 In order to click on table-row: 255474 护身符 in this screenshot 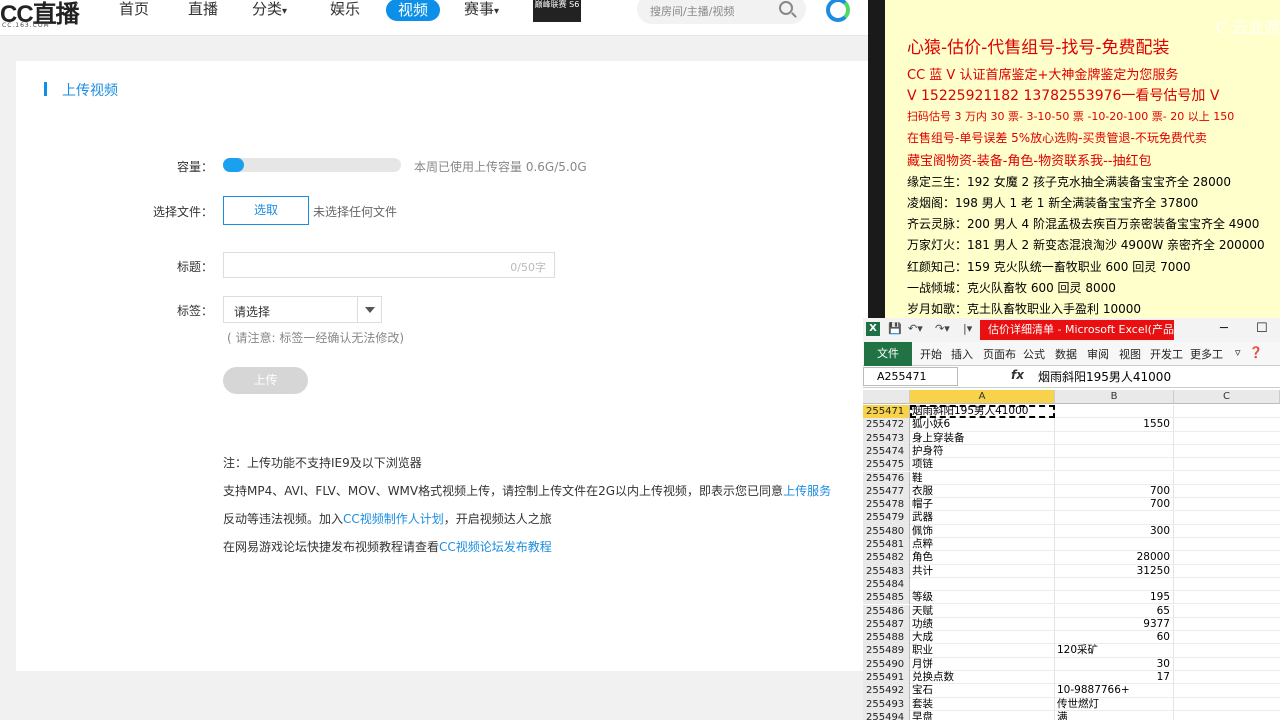, I will do `click(1071, 451)`.